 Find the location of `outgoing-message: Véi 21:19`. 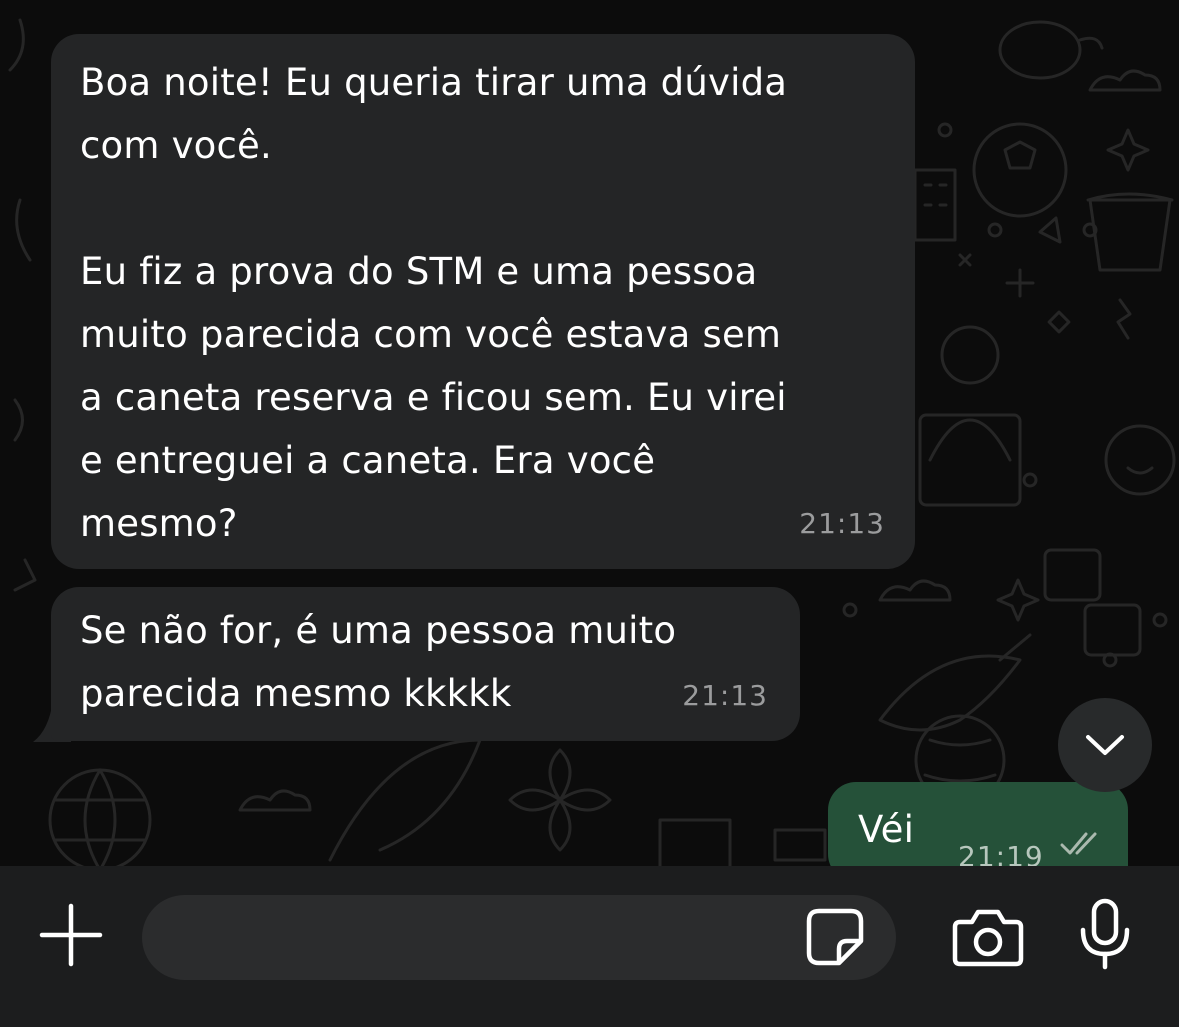

outgoing-message: Véi 21:19 is located at coordinates (978, 824).